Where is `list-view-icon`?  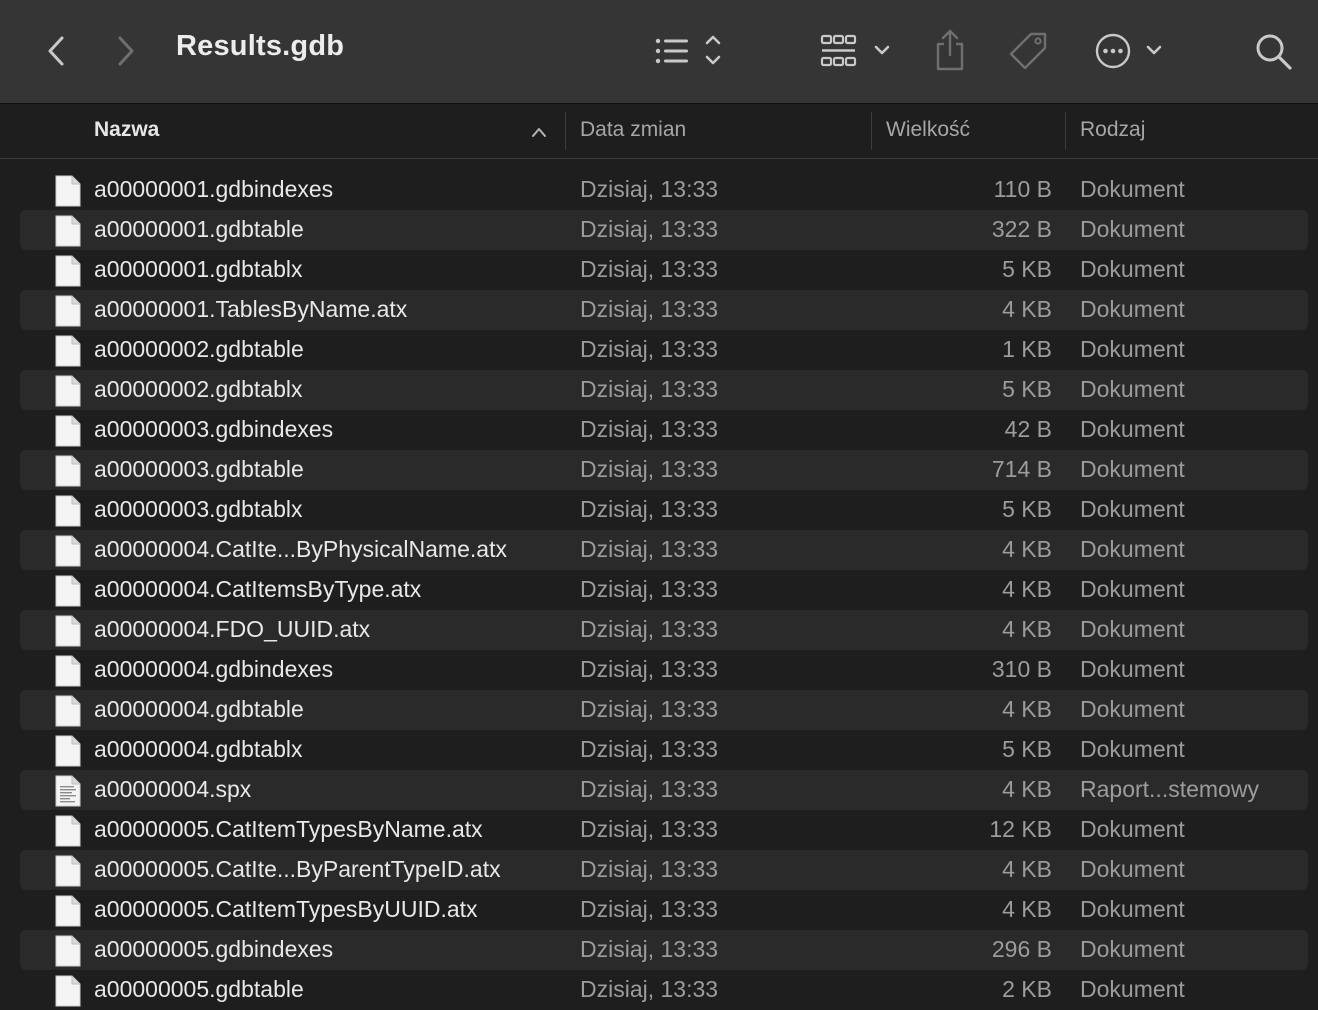 list-view-icon is located at coordinates (688, 50).